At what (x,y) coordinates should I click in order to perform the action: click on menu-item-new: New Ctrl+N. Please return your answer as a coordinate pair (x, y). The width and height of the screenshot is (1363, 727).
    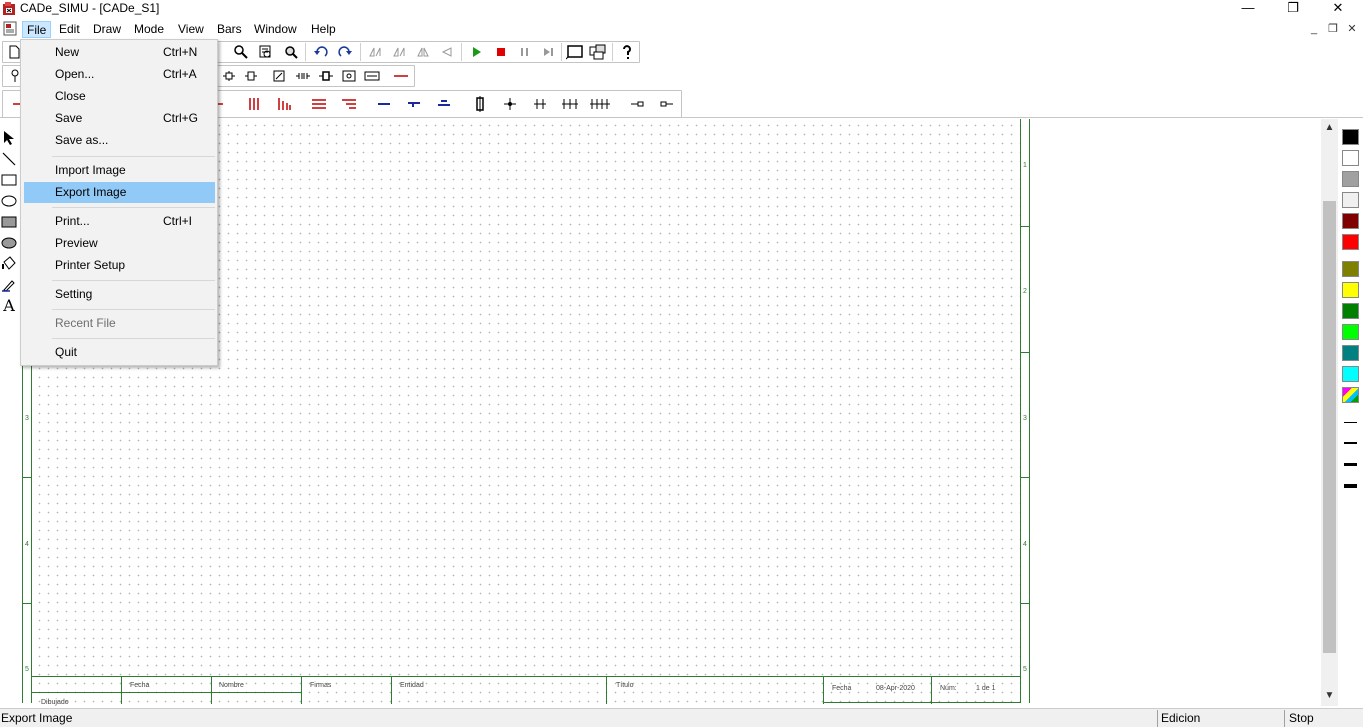
    Looking at the image, I should click on (119, 52).